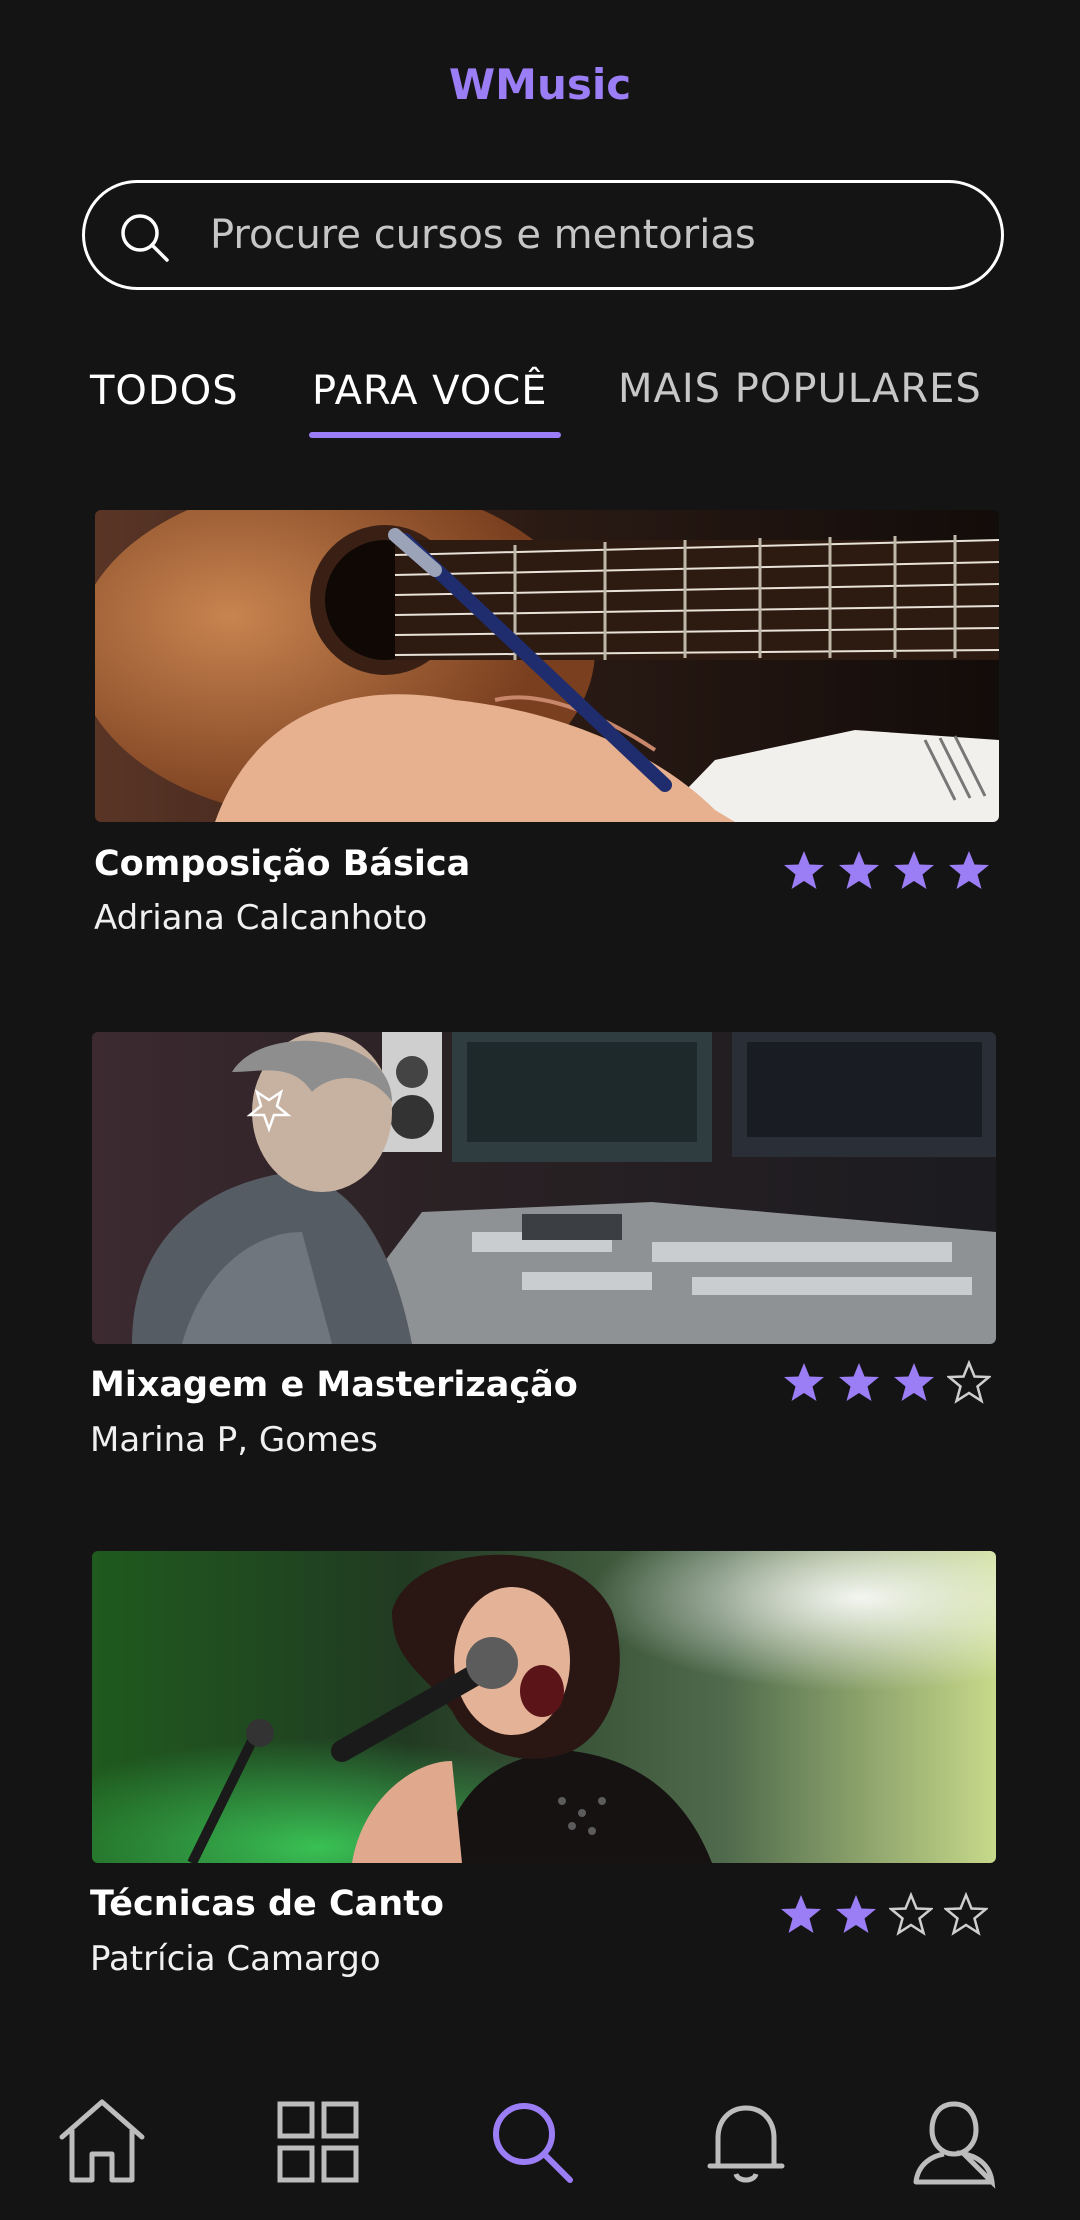 The height and width of the screenshot is (2220, 1080). I want to click on bell-icon, so click(746, 2142).